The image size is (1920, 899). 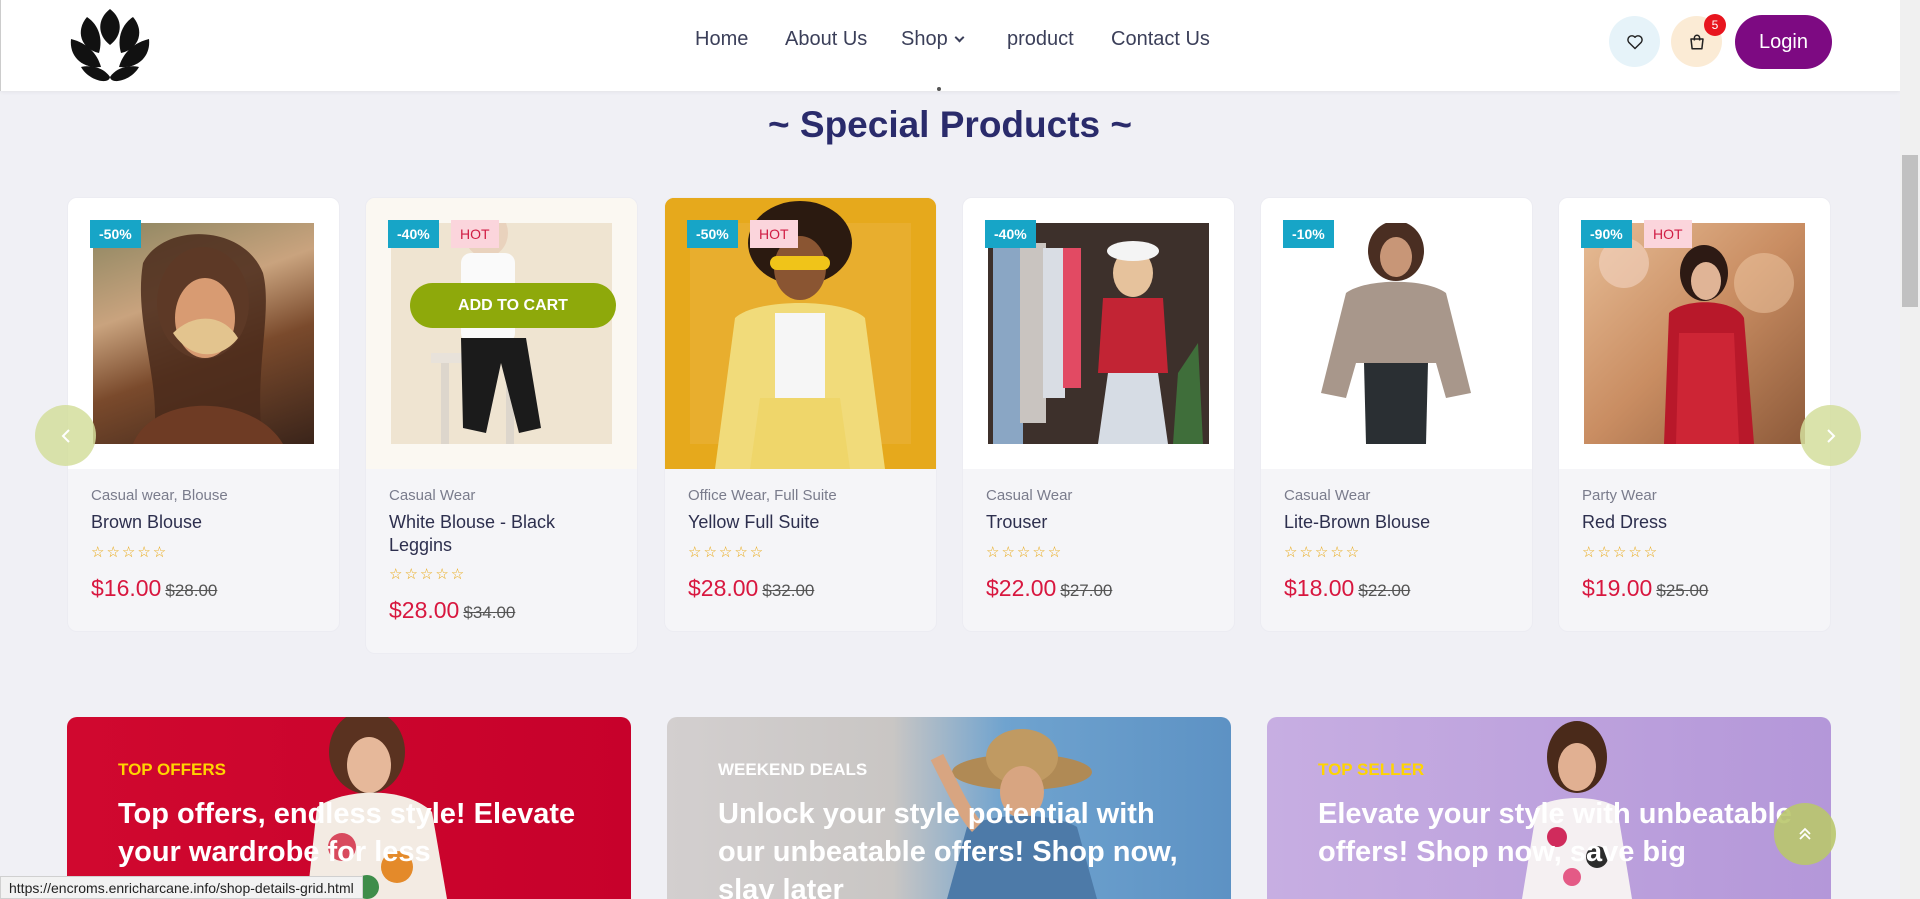 I want to click on carousel-prev-button, so click(x=65, y=435).